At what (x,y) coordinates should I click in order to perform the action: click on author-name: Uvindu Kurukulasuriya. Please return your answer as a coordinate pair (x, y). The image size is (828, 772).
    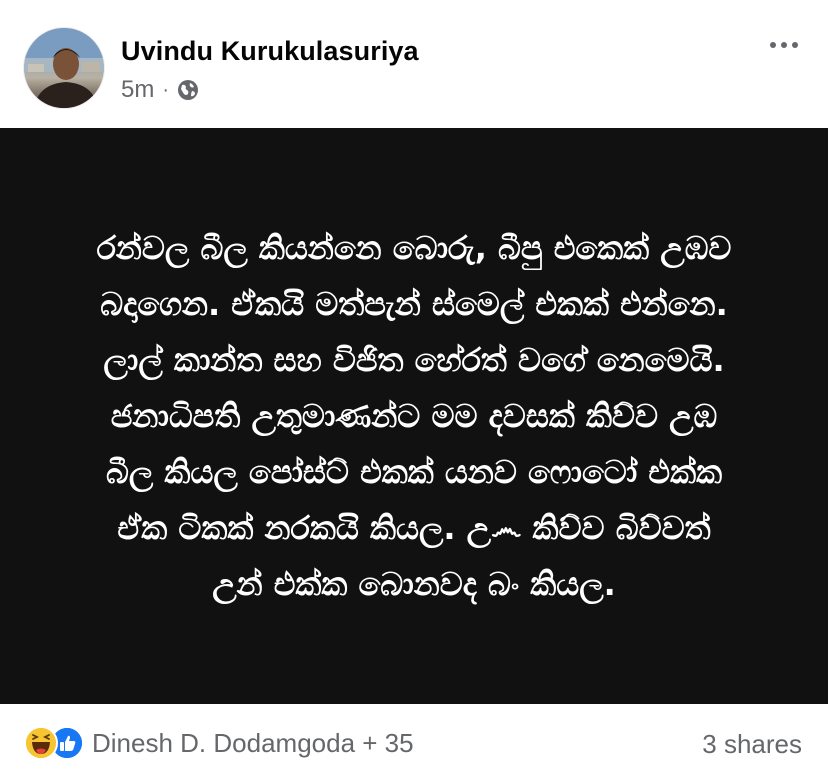
    Looking at the image, I should click on (270, 51).